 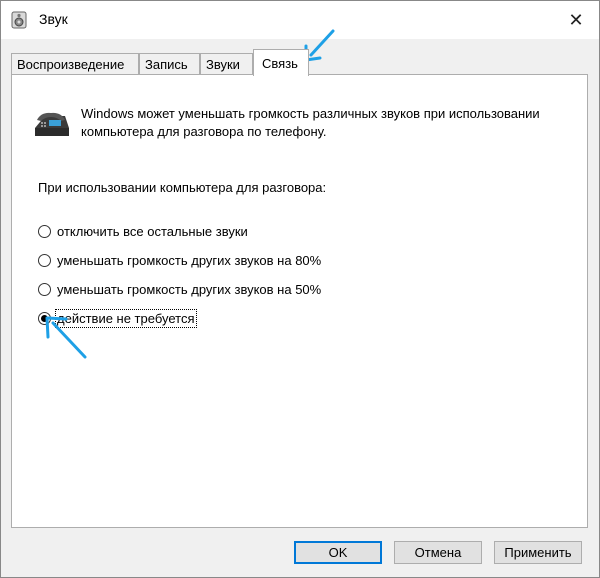 I want to click on close-icon: ✕, so click(x=576, y=19).